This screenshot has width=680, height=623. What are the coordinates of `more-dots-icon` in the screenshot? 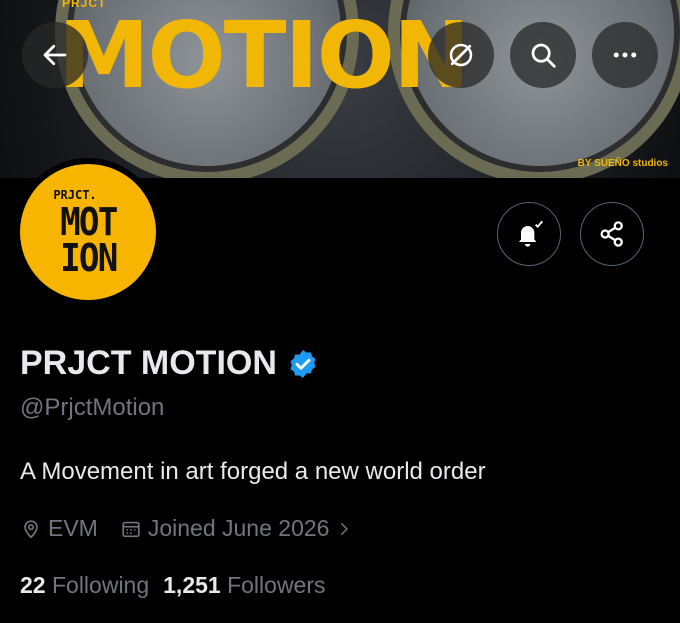 It's located at (625, 55).